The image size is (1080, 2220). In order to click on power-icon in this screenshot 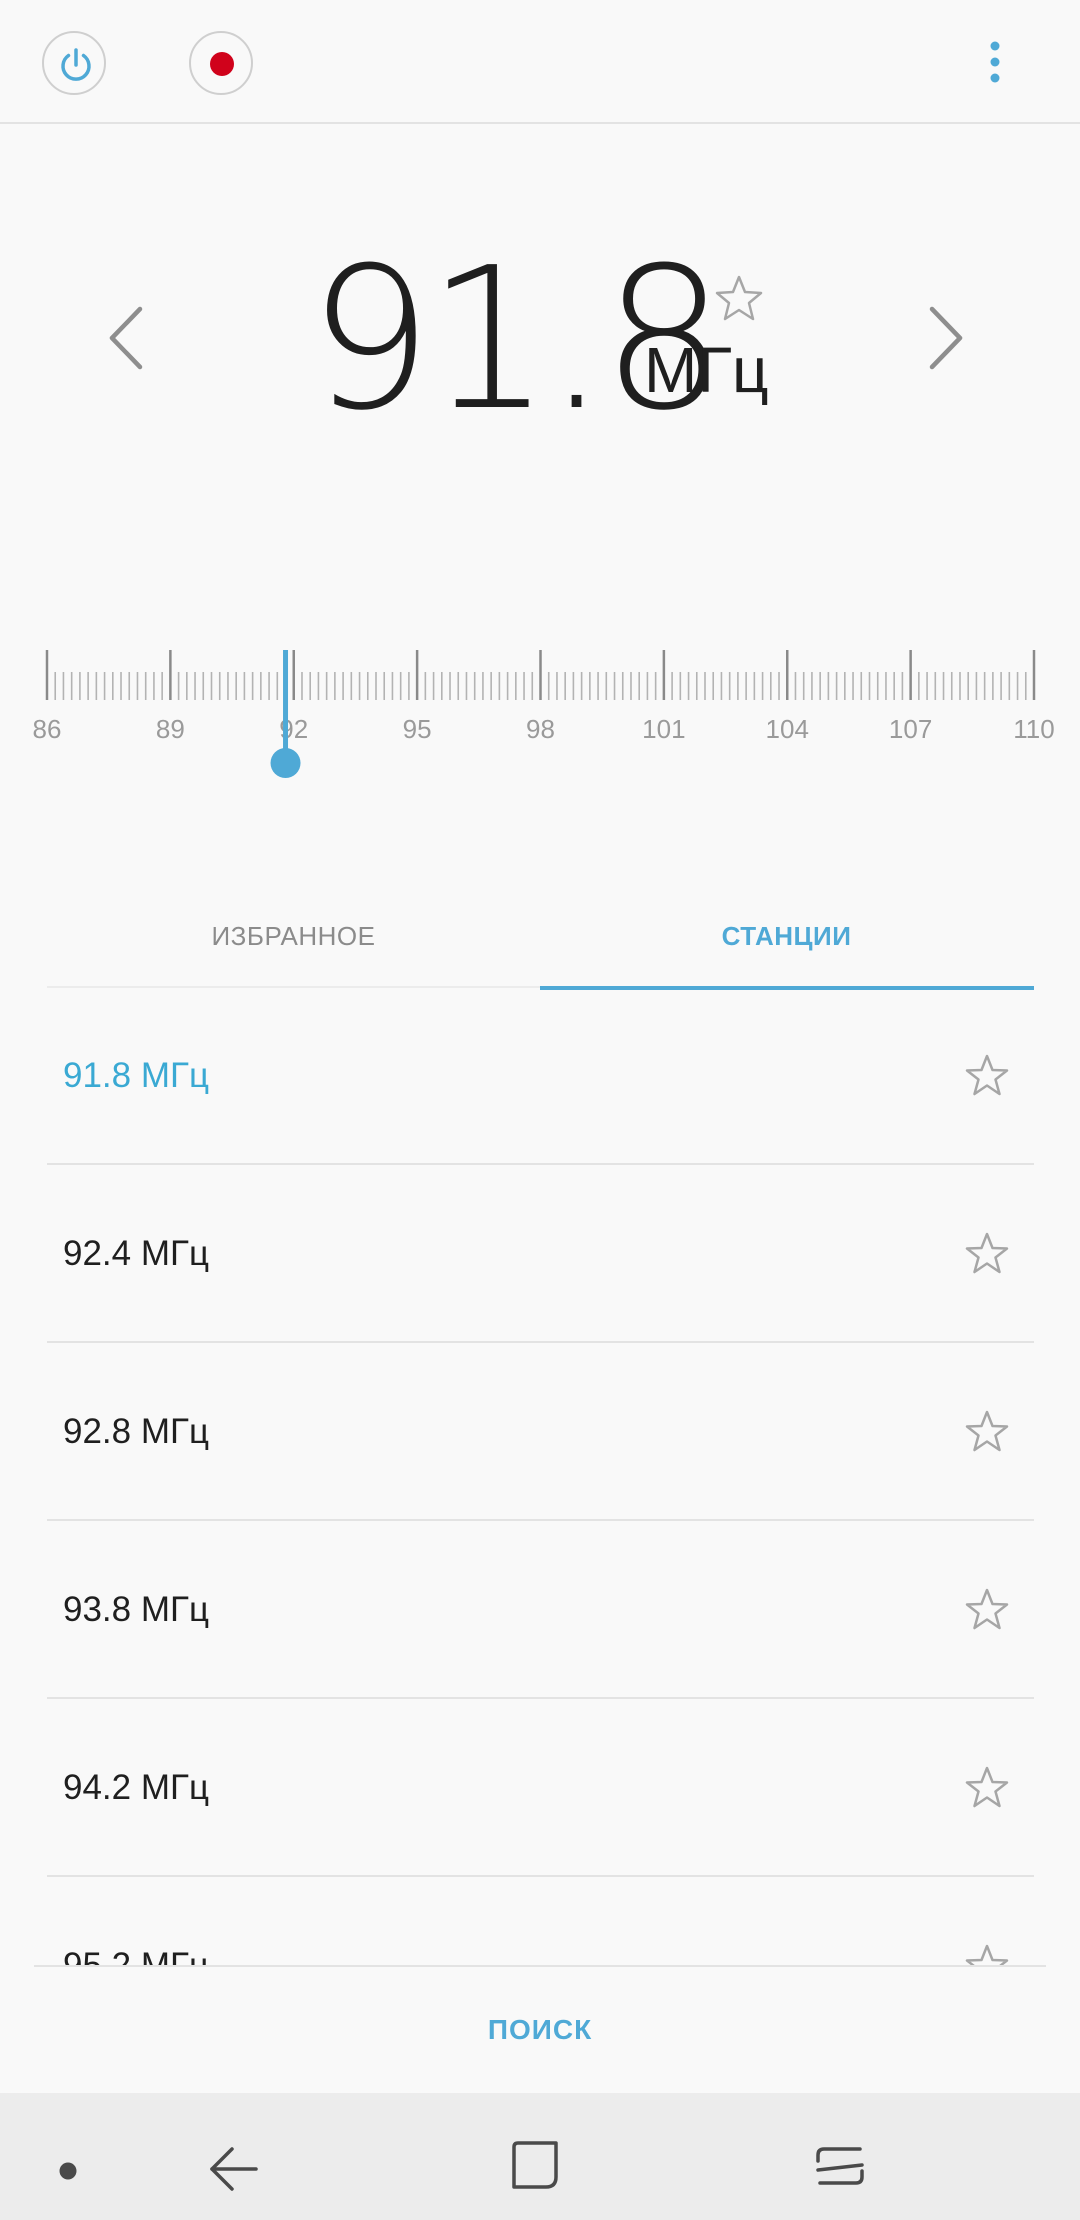, I will do `click(76, 64)`.